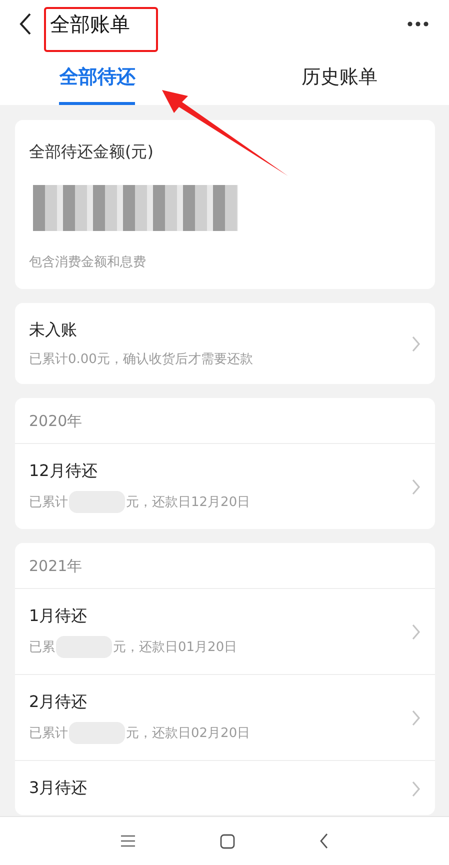 This screenshot has height=865, width=449. I want to click on year-label: 2021年, so click(56, 566).